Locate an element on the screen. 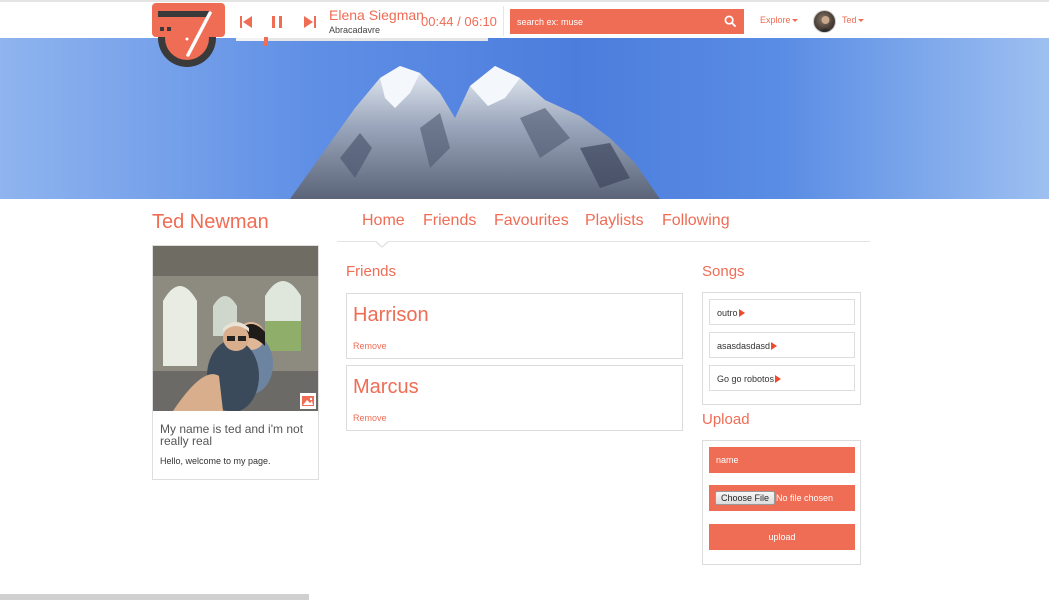 This screenshot has width=1049, height=600. track-progress-fill is located at coordinates (251, 39).